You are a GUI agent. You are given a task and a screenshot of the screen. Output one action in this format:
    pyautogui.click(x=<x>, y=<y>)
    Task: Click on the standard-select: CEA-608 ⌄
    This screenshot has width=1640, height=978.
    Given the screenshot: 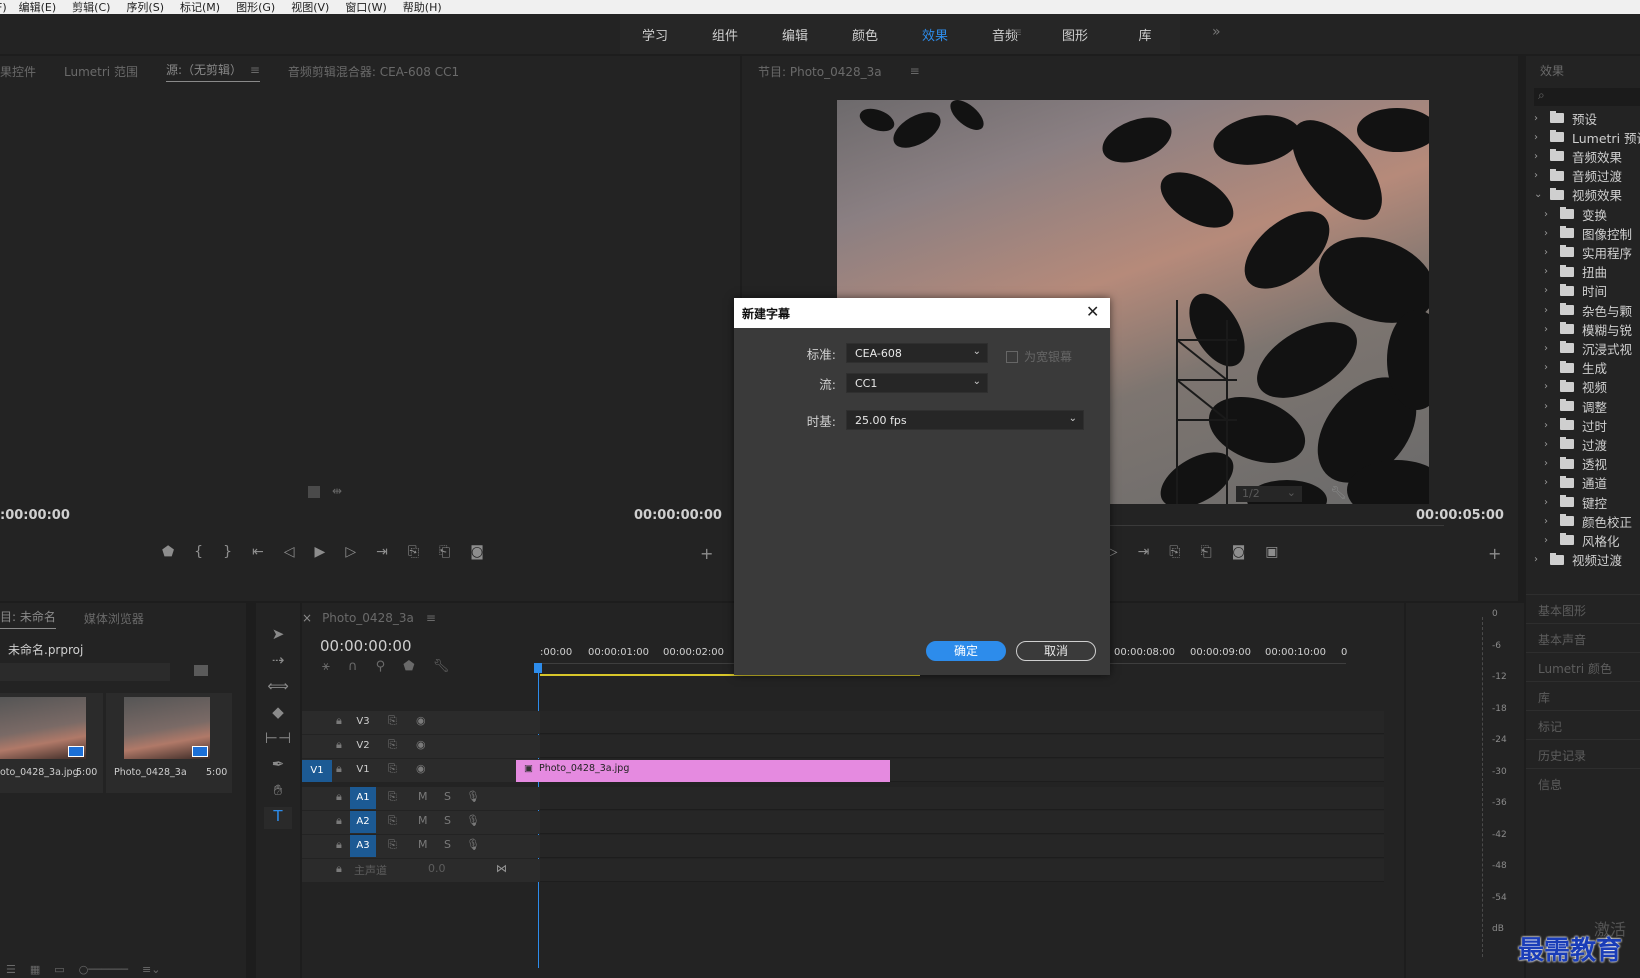 What is the action you would take?
    pyautogui.click(x=917, y=353)
    